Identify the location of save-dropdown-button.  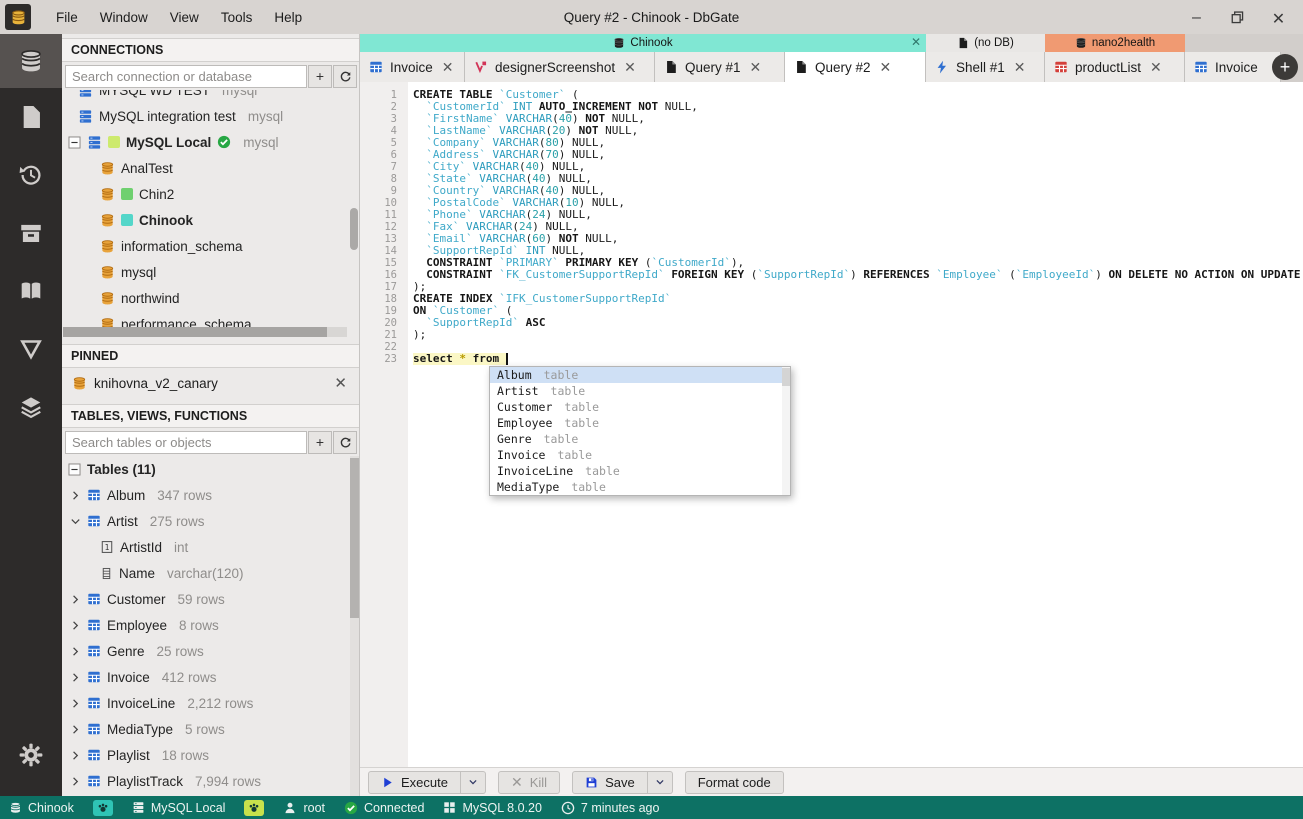
(660, 782).